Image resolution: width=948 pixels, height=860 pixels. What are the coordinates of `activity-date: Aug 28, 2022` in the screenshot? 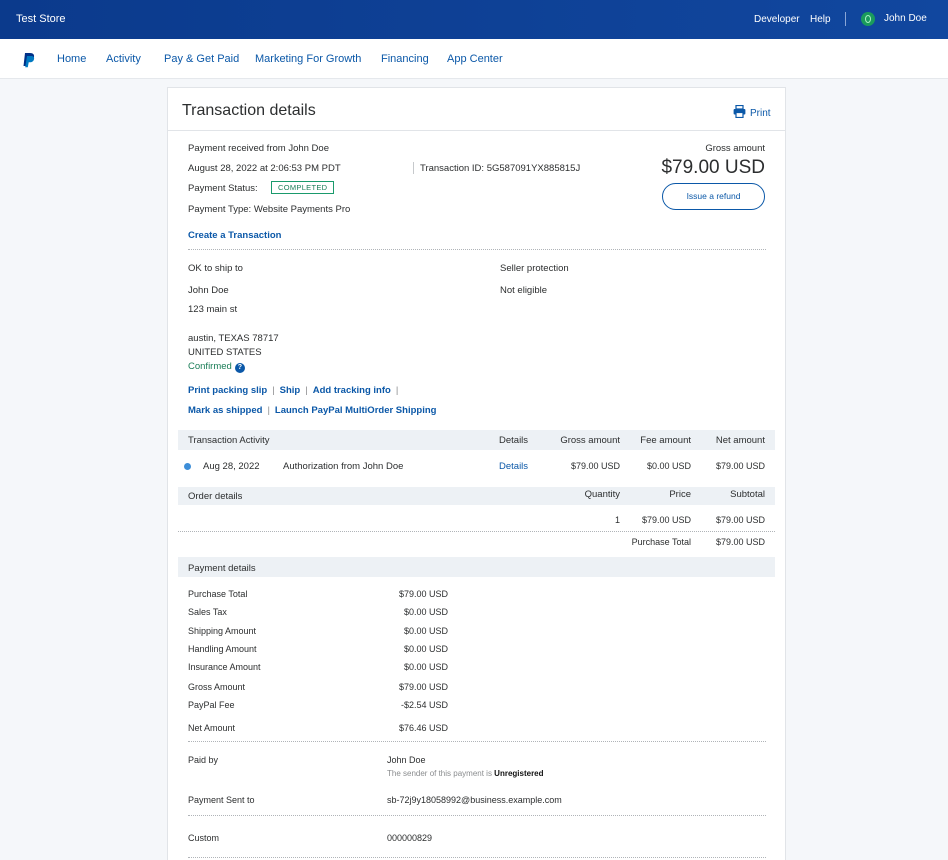 It's located at (231, 466).